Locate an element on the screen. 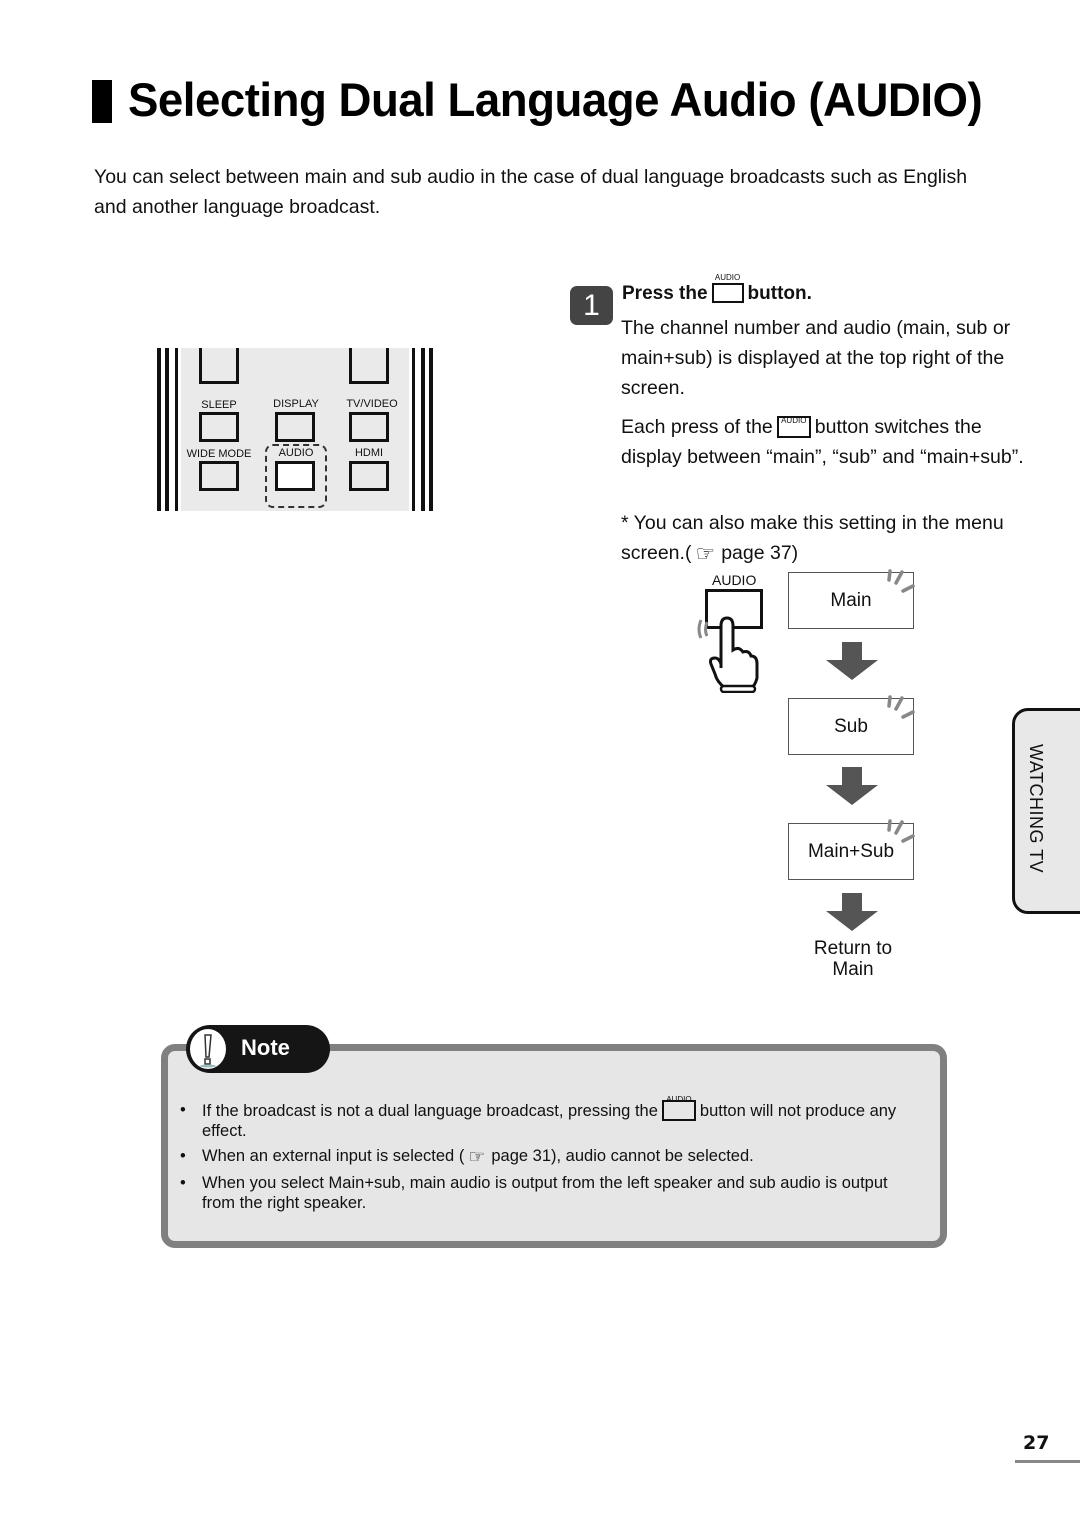 The image size is (1080, 1527). page-reference-link: page 31), audio cannot be selected. is located at coordinates (622, 1156).